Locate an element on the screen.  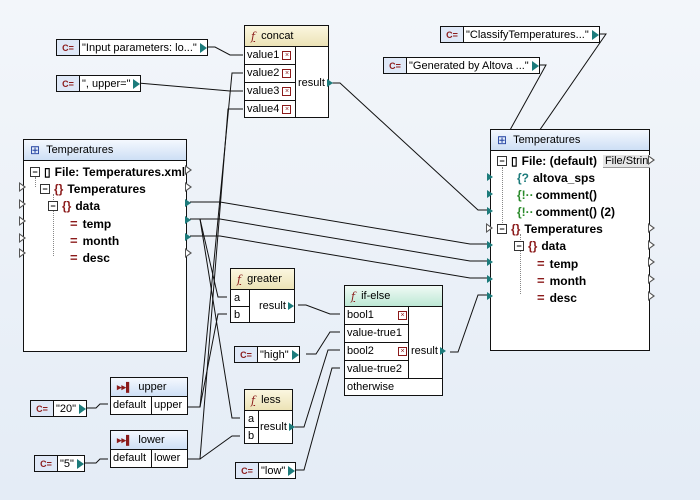
function-header: f greater is located at coordinates (262, 279).